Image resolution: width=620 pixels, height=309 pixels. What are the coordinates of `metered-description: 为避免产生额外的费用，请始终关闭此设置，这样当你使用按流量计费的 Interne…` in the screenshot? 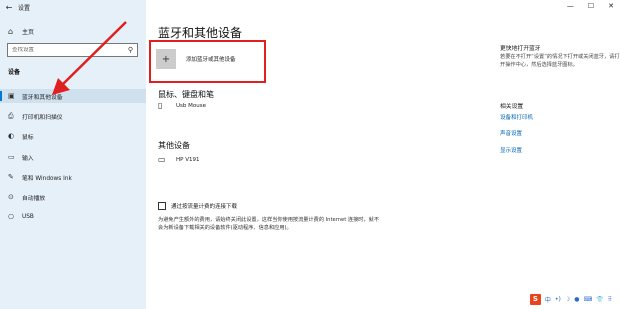 It's located at (269, 224).